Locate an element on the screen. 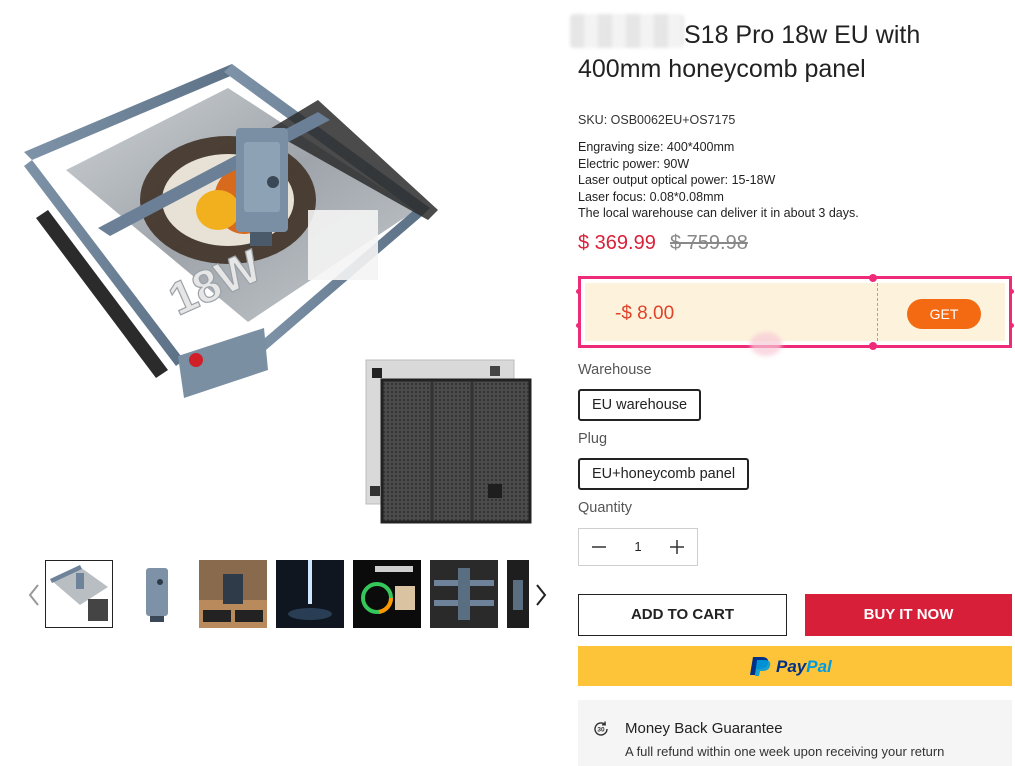 Image resolution: width=1015 pixels, height=766 pixels. thumbnail-prev-button is located at coordinates (35, 595).